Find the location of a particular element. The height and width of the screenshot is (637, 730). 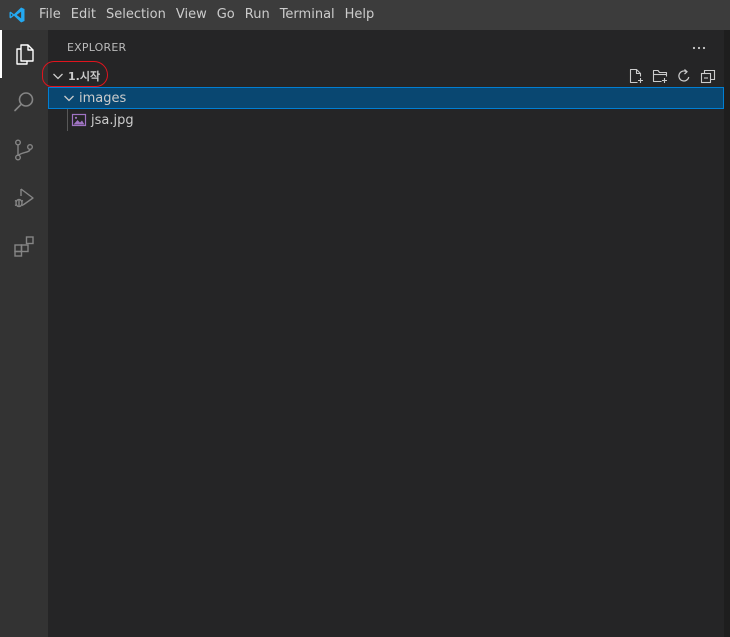

activity-run-debug is located at coordinates (24, 198).